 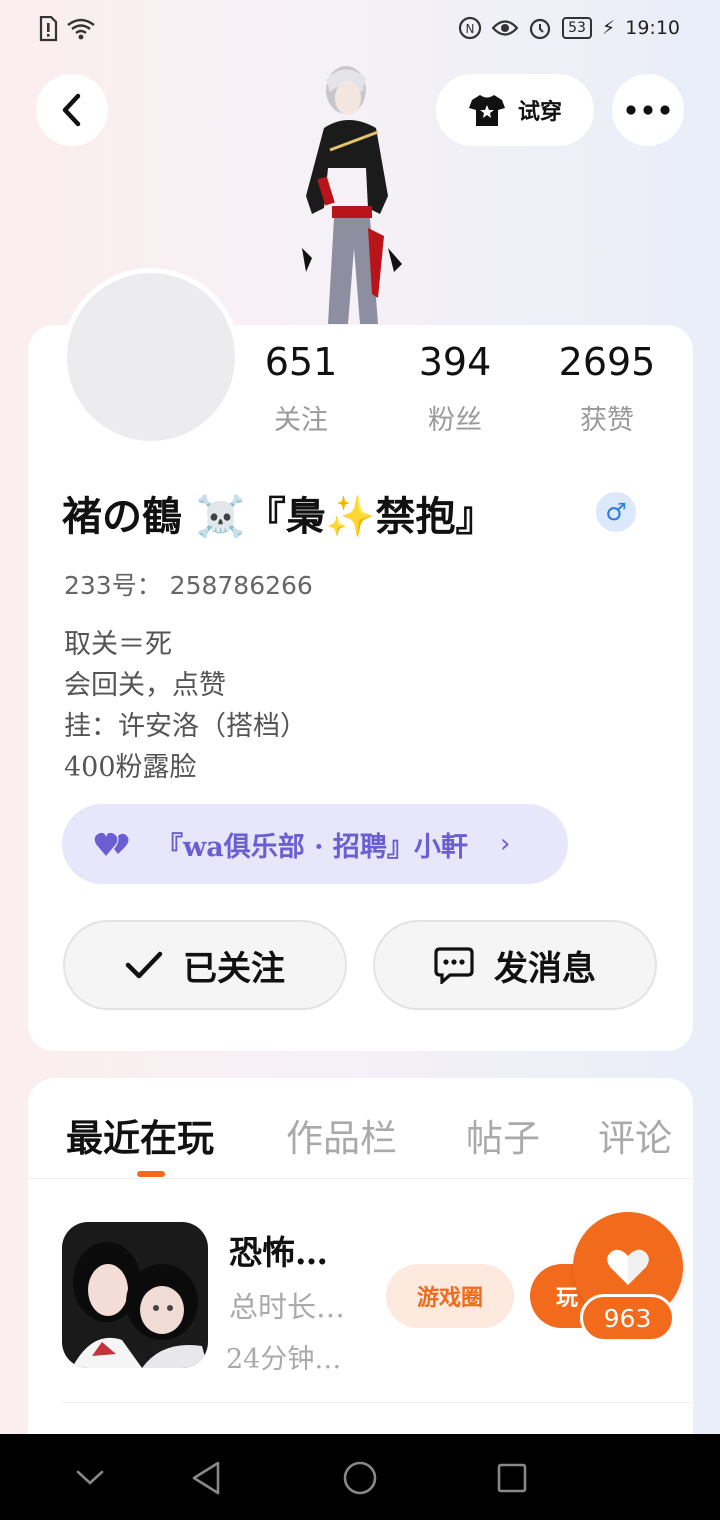 What do you see at coordinates (539, 112) in the screenshot?
I see `try-on-label: 试穿` at bounding box center [539, 112].